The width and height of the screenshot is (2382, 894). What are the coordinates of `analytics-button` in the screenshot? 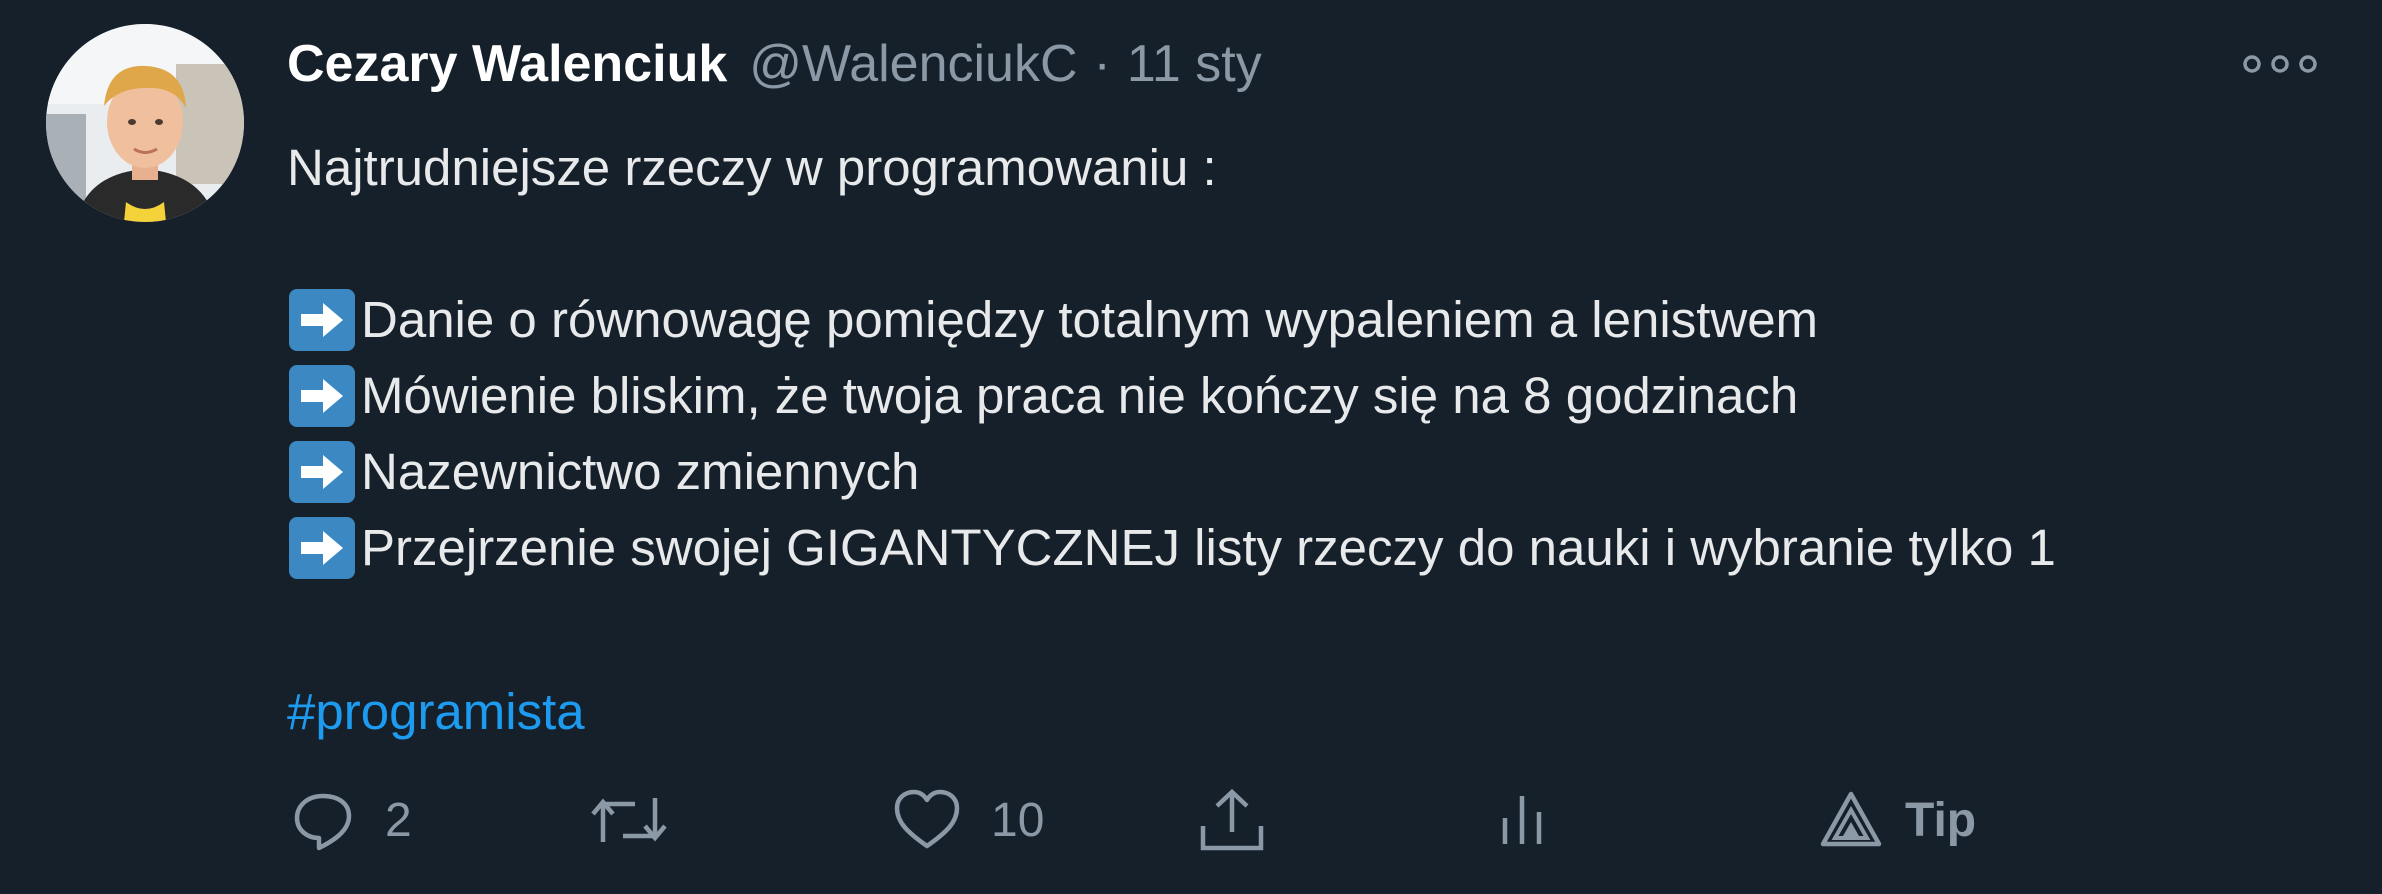 It's located at (1522, 820).